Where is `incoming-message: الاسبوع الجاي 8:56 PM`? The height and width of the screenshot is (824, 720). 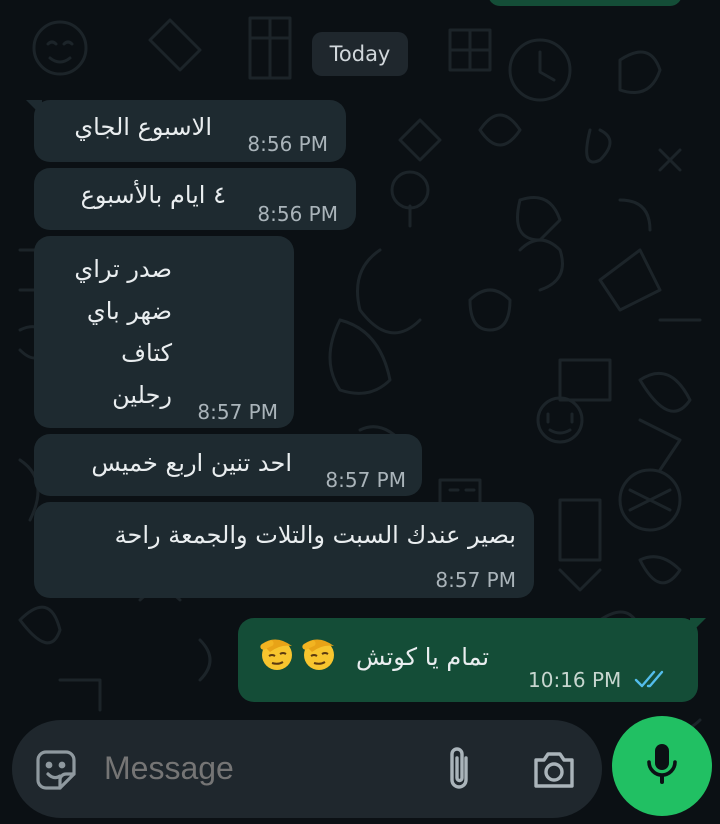
incoming-message: الاسبوع الجاي 8:56 PM is located at coordinates (186, 131).